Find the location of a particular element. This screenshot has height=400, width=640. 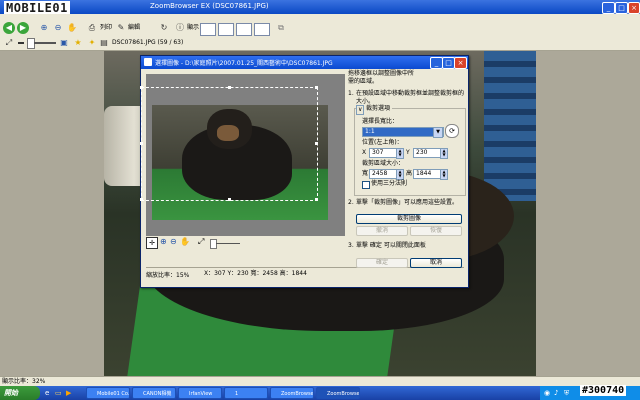

dialog-status-zoom: 縮放比率：15% is located at coordinates (168, 275).